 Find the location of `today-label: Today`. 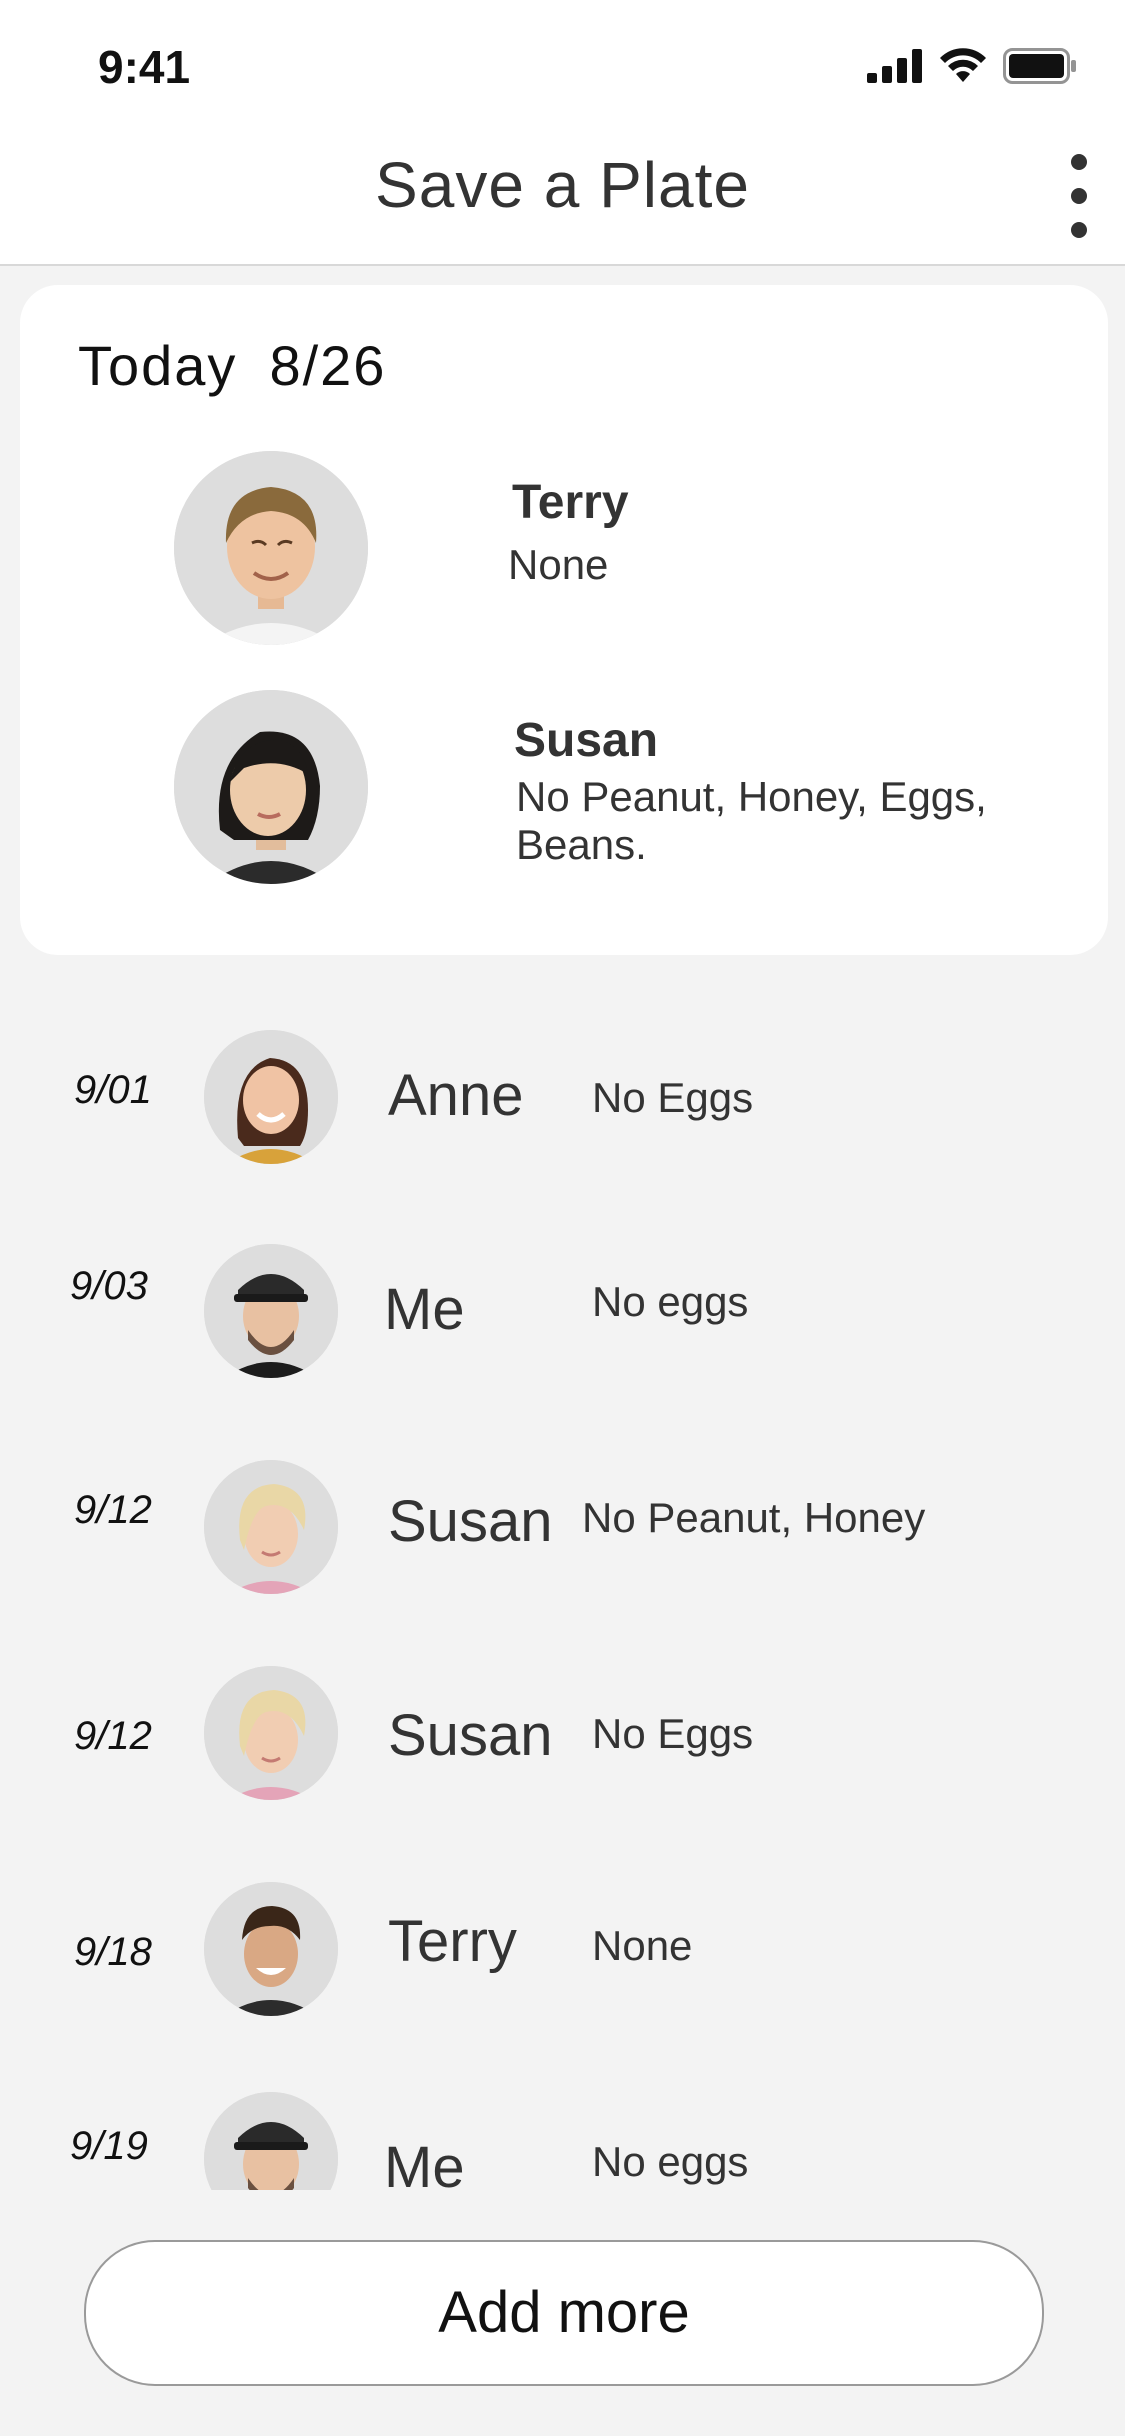

today-label: Today is located at coordinates (158, 365).